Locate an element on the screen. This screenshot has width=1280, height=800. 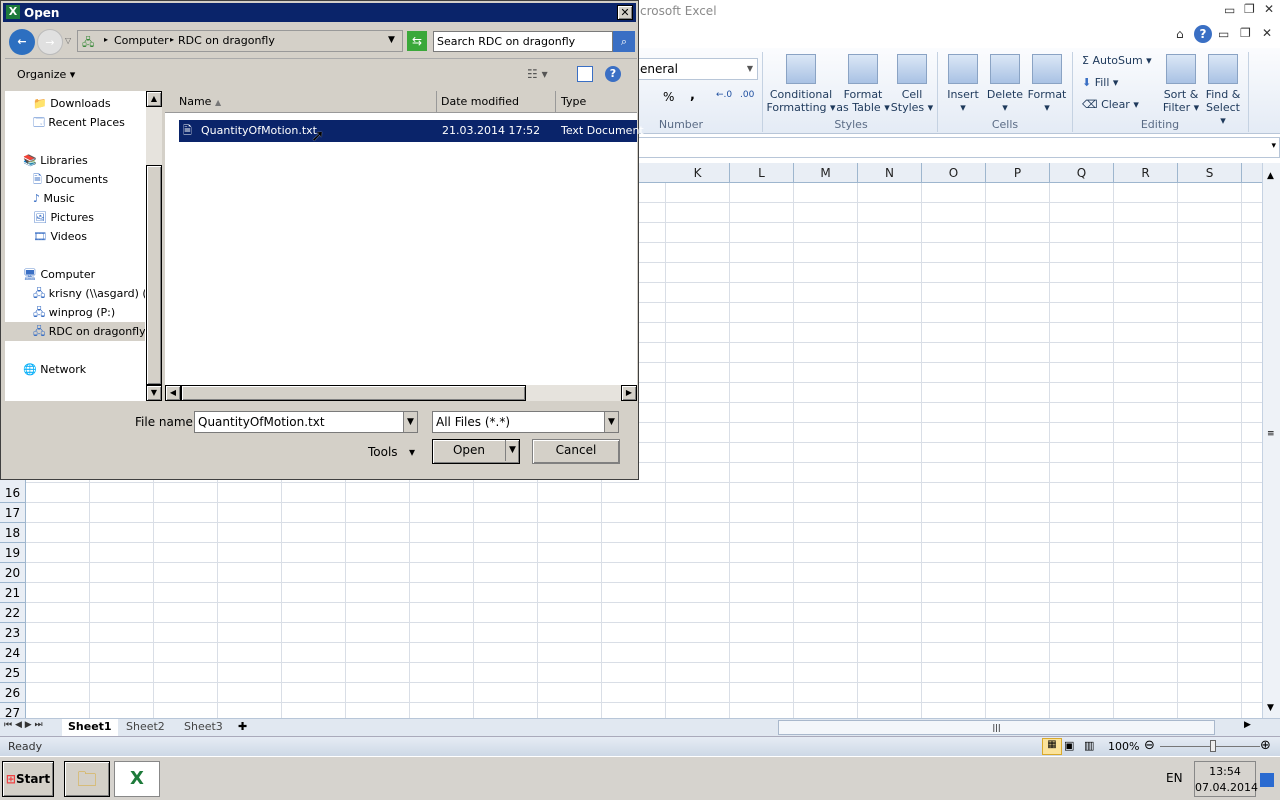
column-type: Type is located at coordinates (597, 102).